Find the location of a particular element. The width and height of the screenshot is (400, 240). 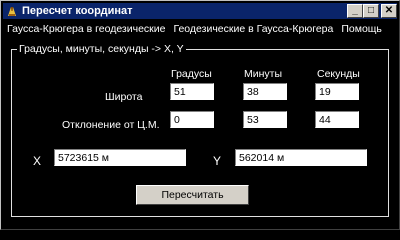

latitude-minutes-field: 38 is located at coordinates (265, 91).